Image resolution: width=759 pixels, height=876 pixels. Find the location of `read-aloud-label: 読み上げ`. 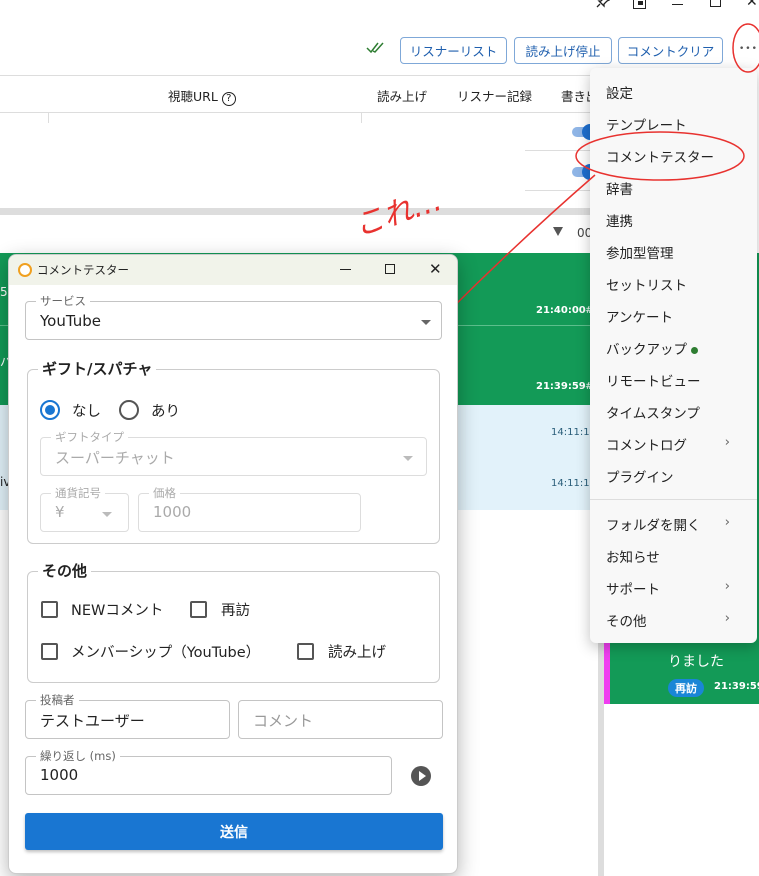

read-aloud-label: 読み上げ is located at coordinates (357, 653).